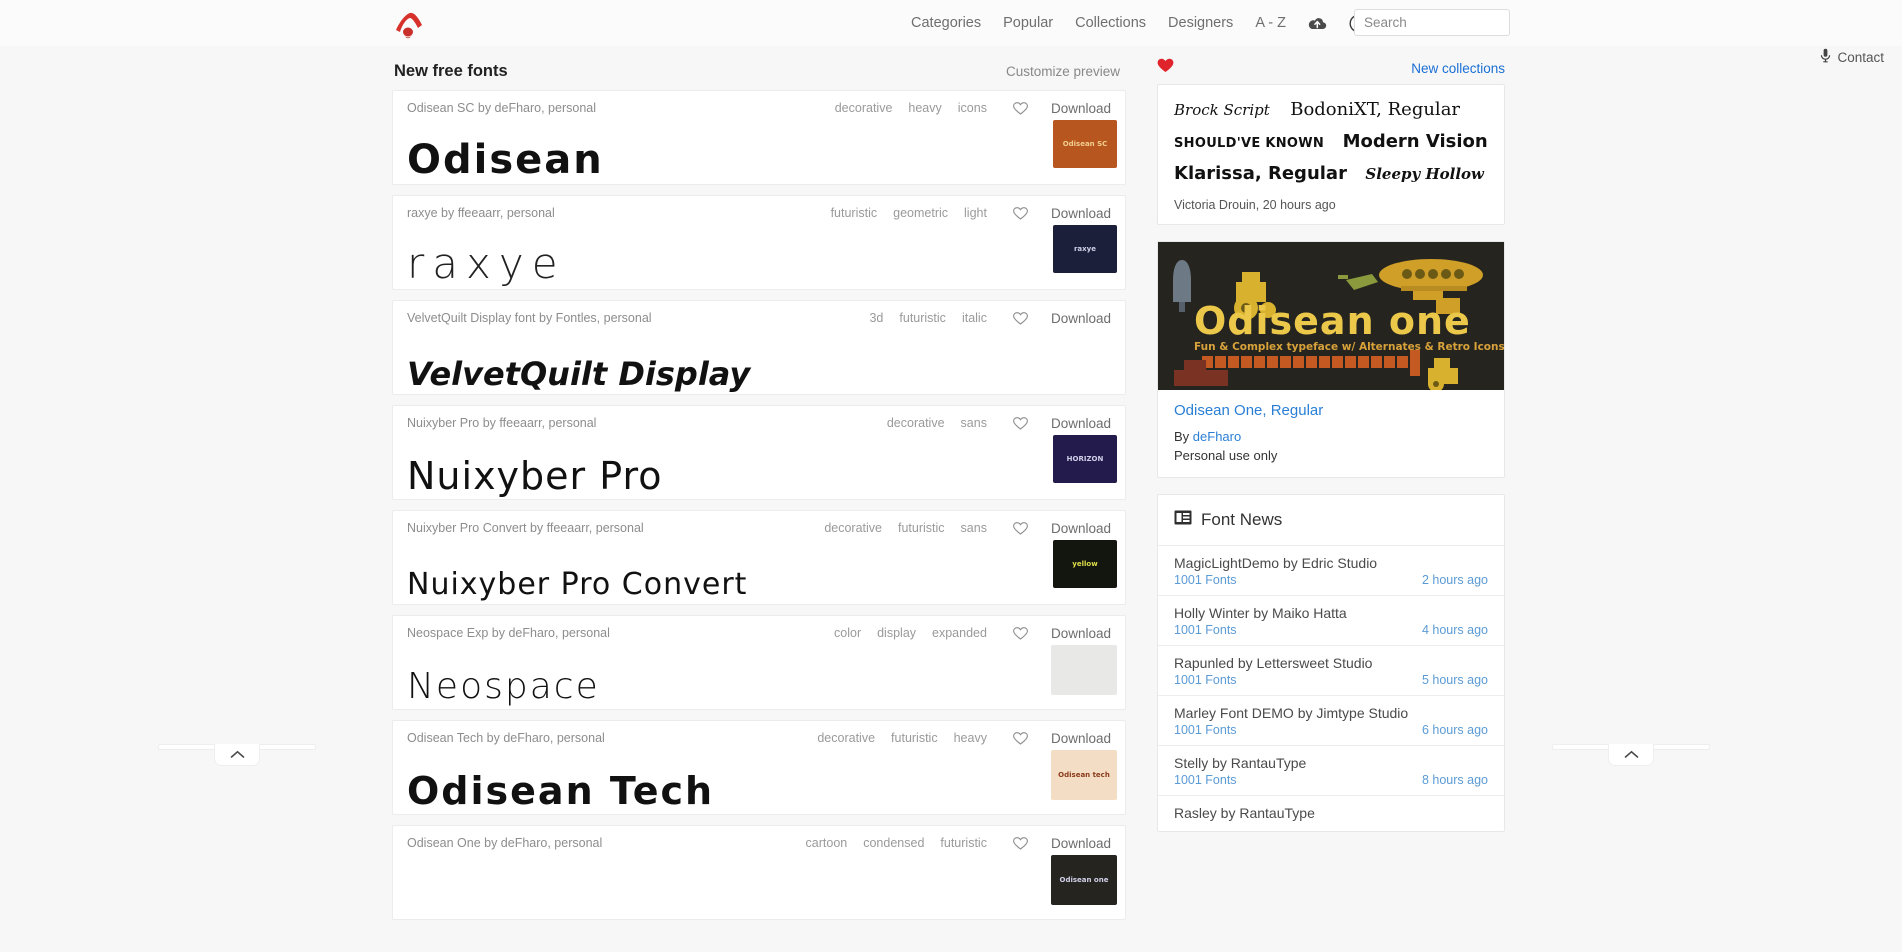  What do you see at coordinates (508, 633) in the screenshot?
I see `font-name-label: Neospace Exp by deFharo, personal` at bounding box center [508, 633].